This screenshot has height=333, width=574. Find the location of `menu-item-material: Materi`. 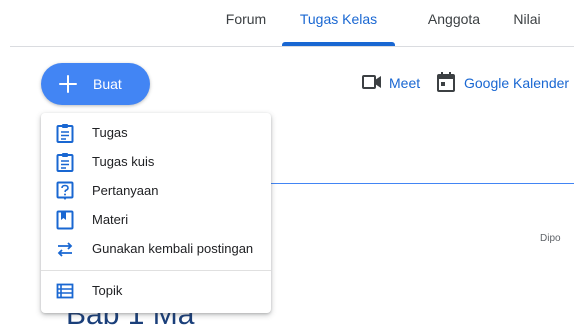

menu-item-material: Materi is located at coordinates (156, 219).